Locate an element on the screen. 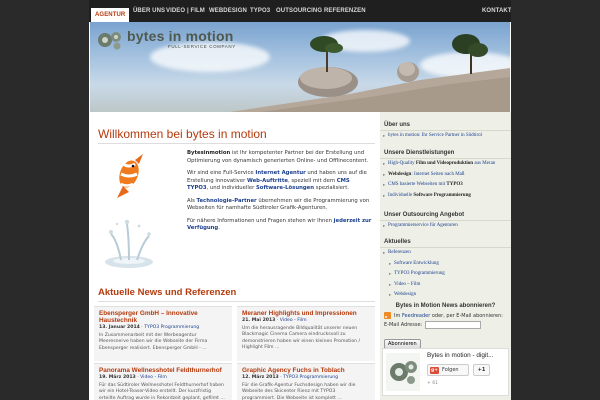 The image size is (600, 400). sidebar-link-bold: Film und Videoproduktion is located at coordinates (444, 163).